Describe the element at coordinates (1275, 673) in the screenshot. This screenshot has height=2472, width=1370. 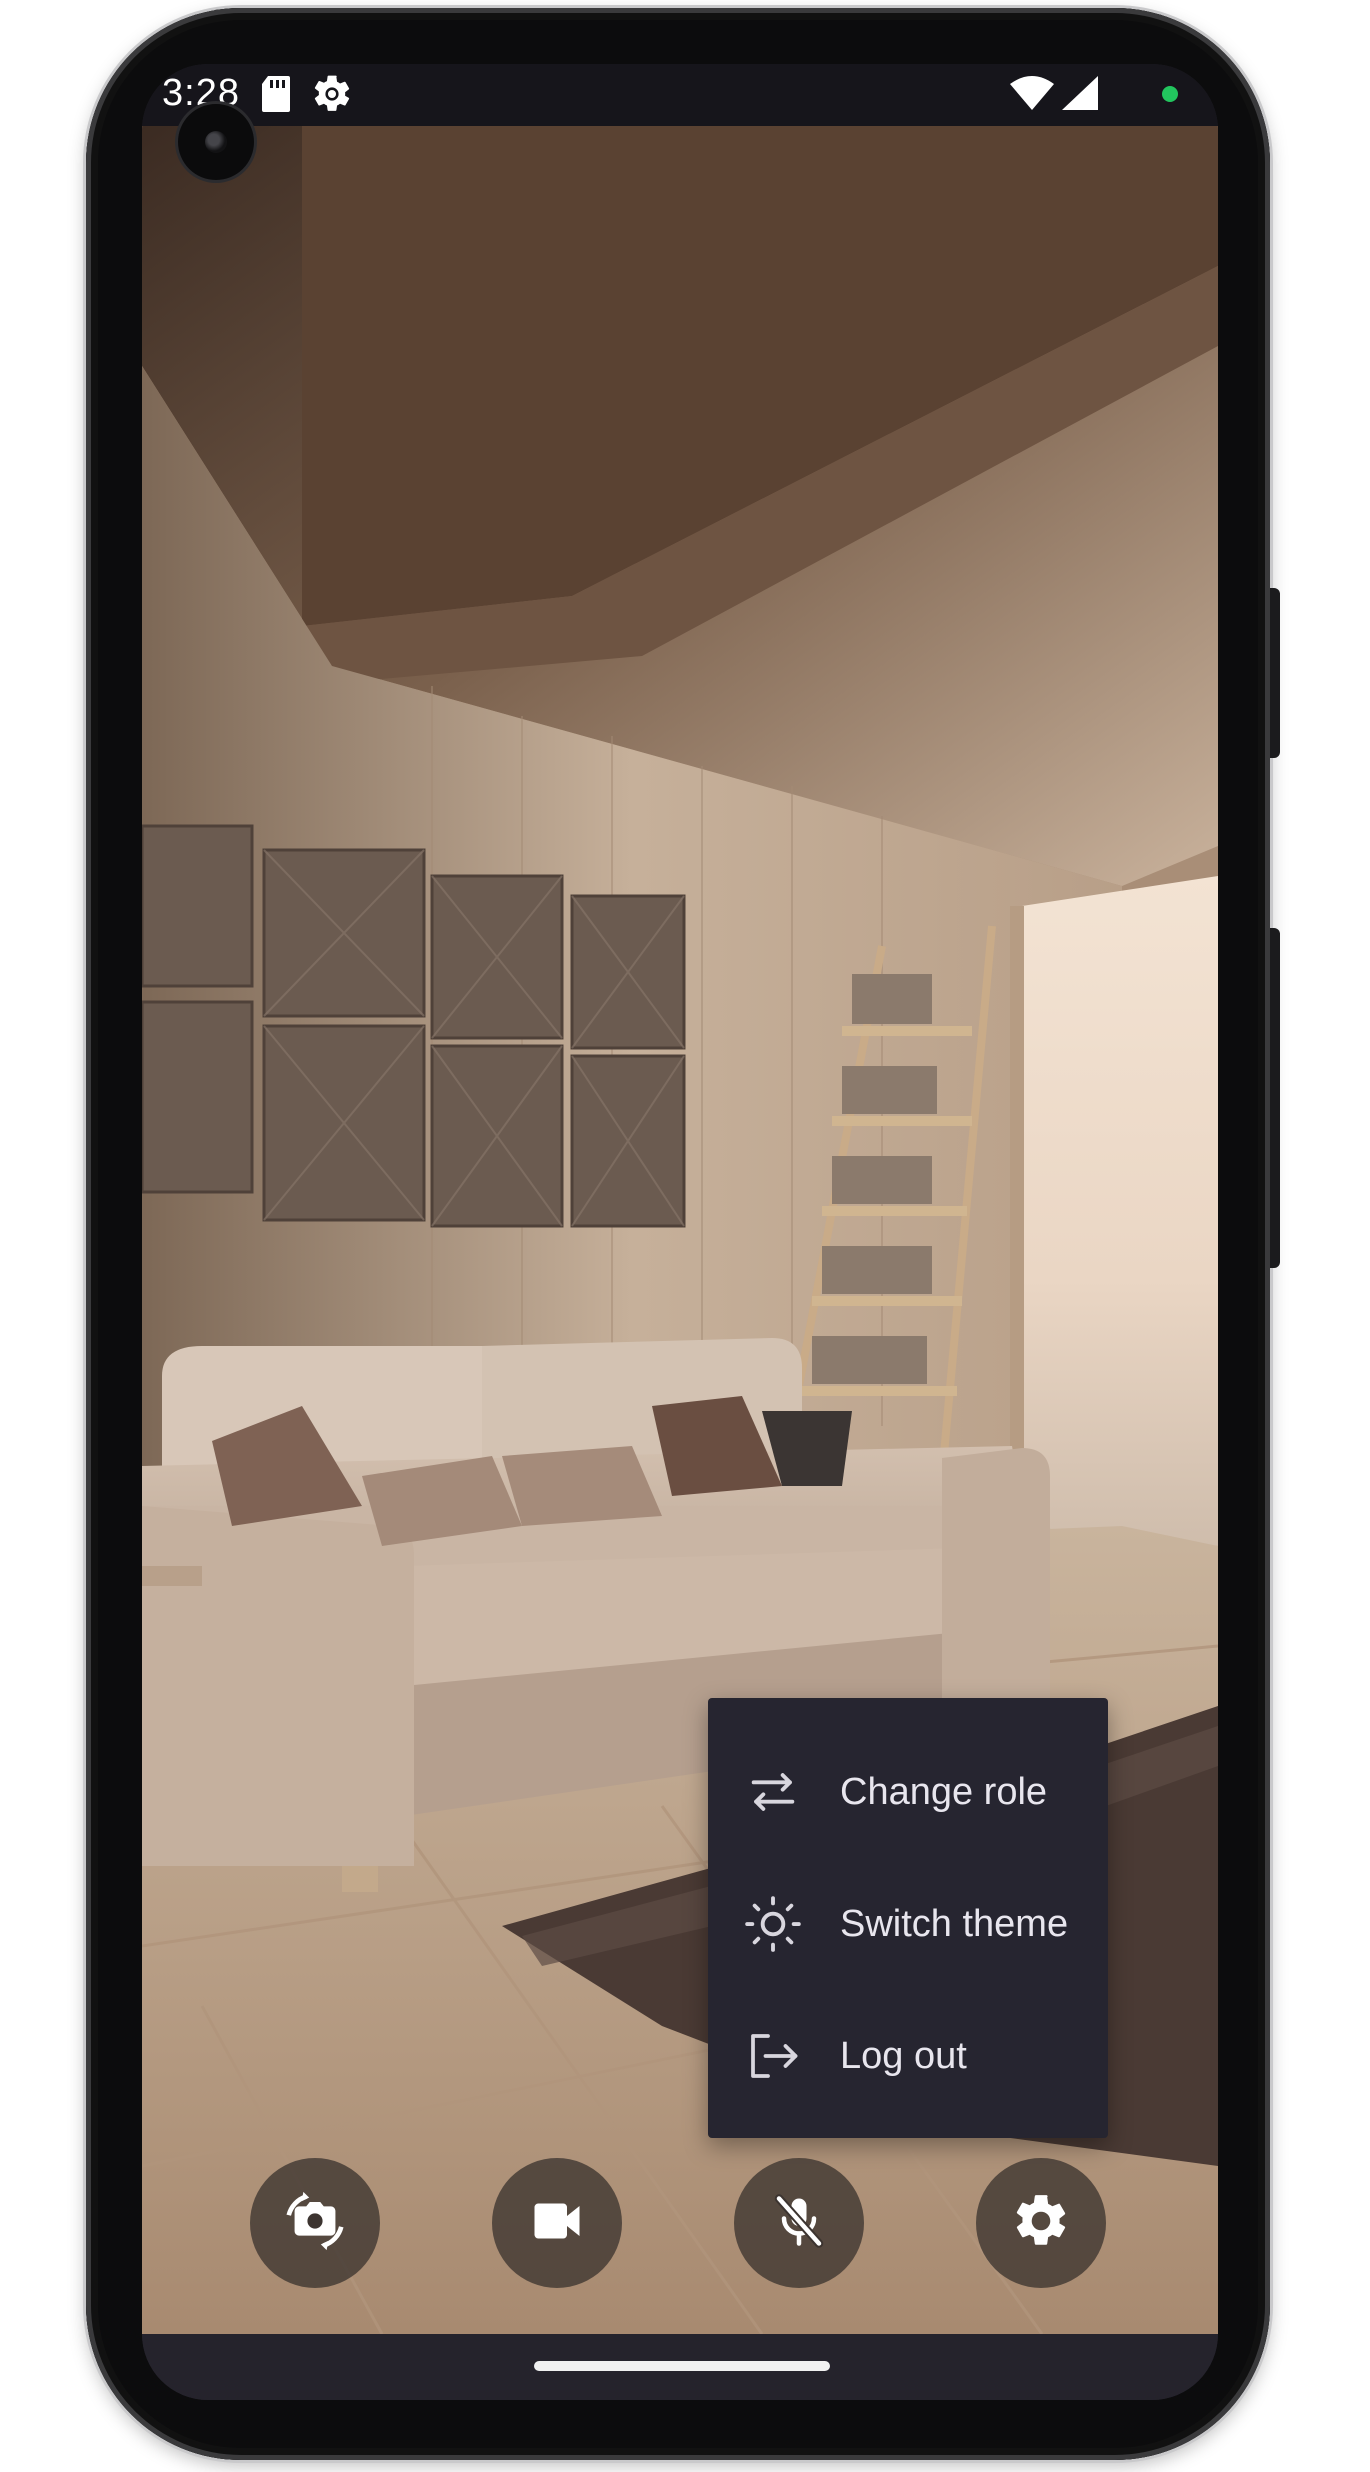
I see `power-button` at that location.